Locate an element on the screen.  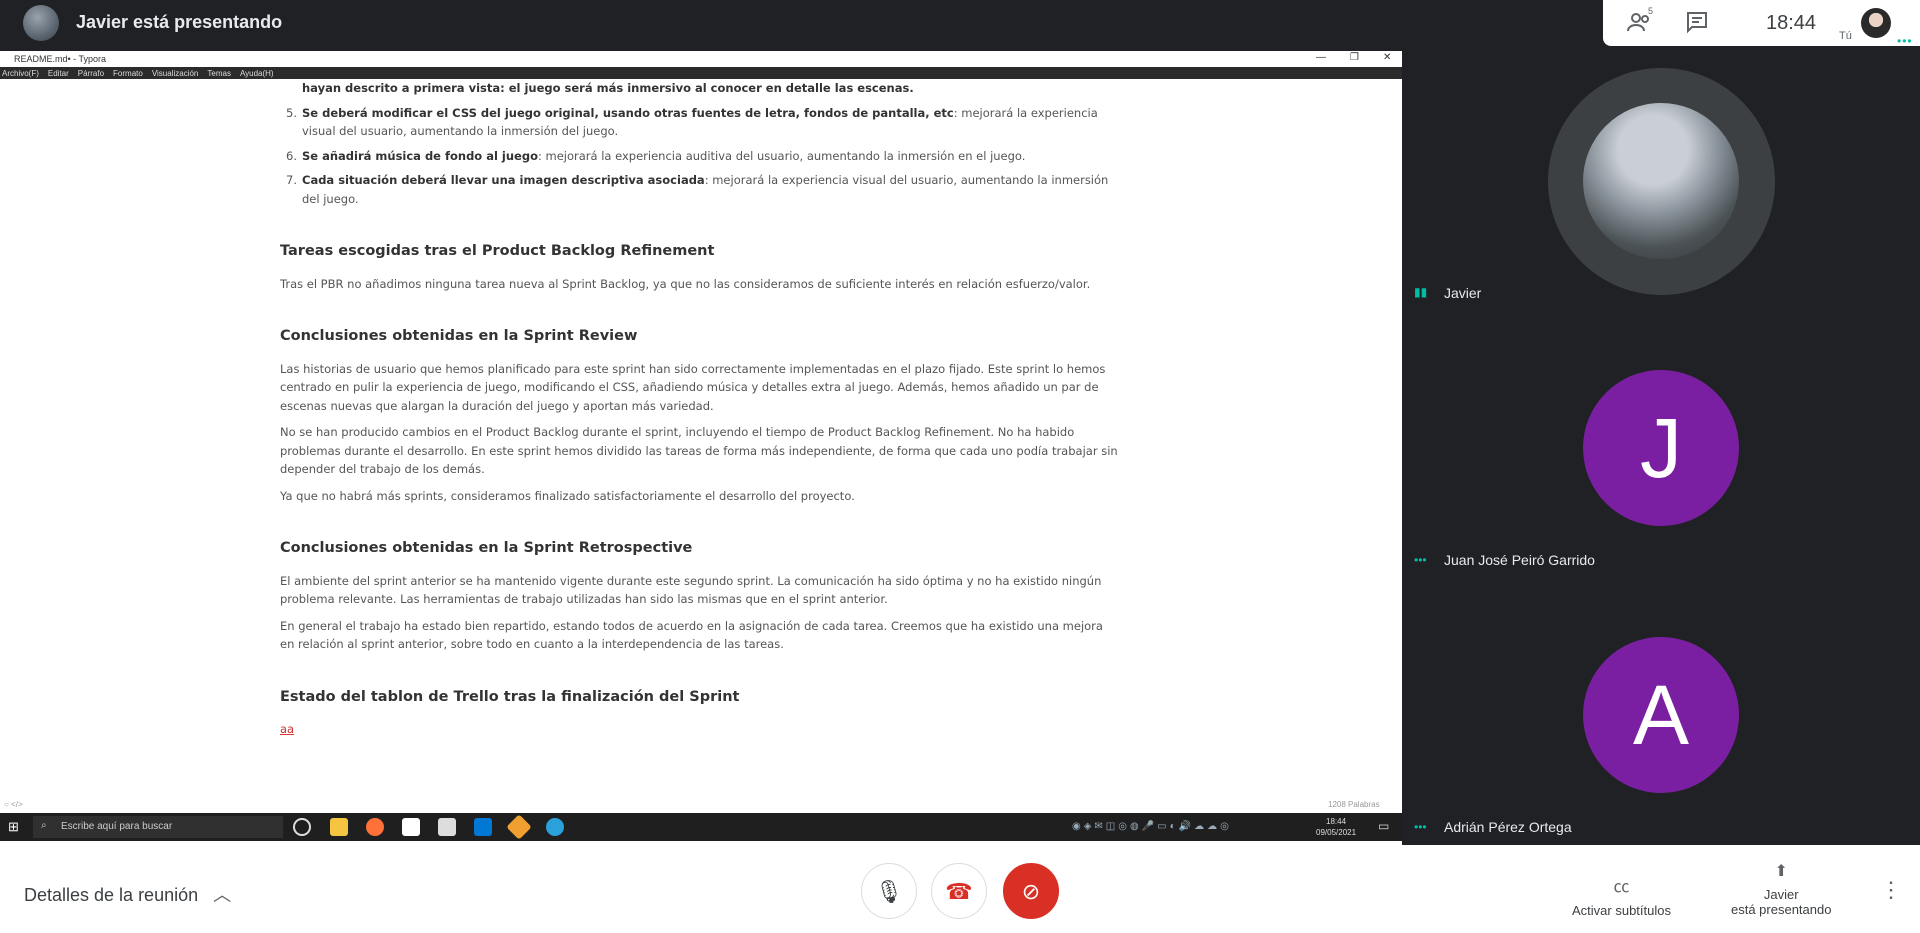
menu-item: Visualización is located at coordinates (175, 73).